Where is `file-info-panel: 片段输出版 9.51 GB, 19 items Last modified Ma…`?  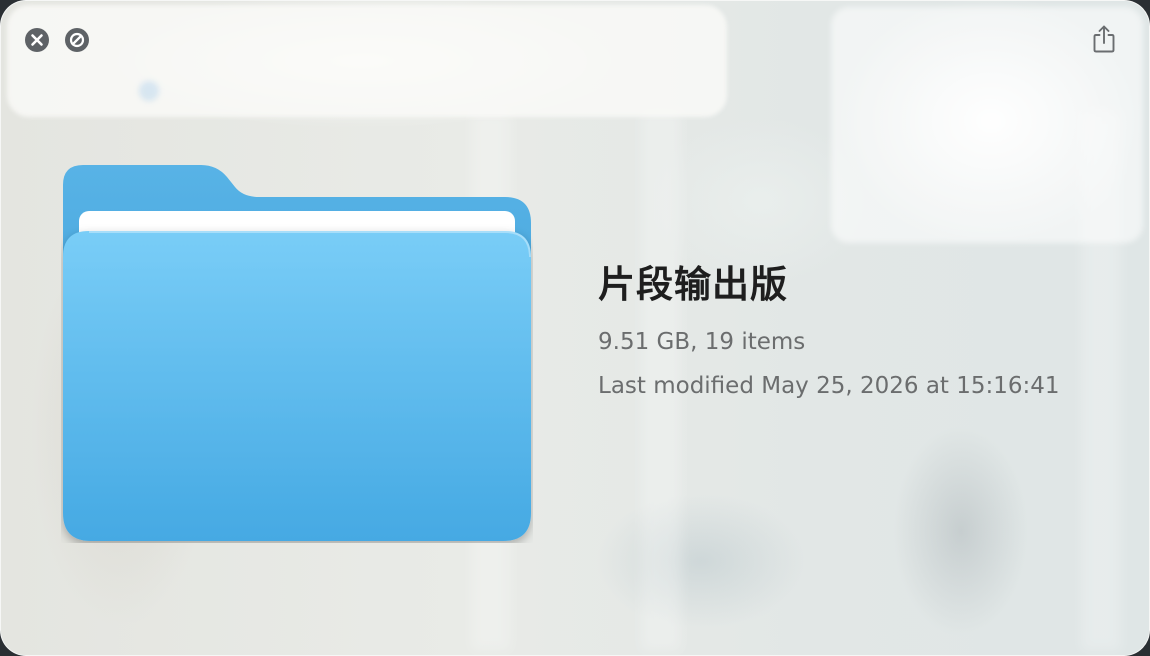 file-info-panel: 片段输出版 9.51 GB, 19 items Last modified Ma… is located at coordinates (858, 336).